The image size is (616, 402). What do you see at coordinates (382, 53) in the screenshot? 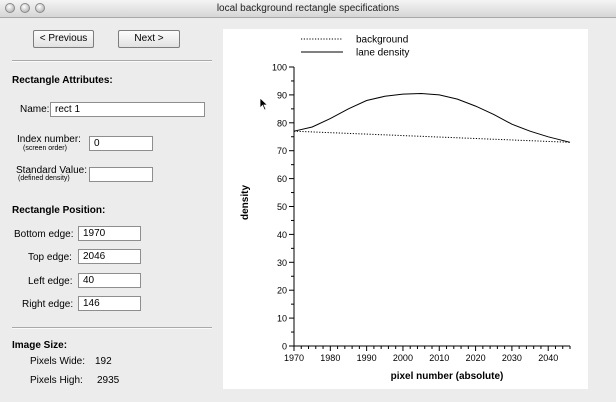
I see `legend-label: lane density` at bounding box center [382, 53].